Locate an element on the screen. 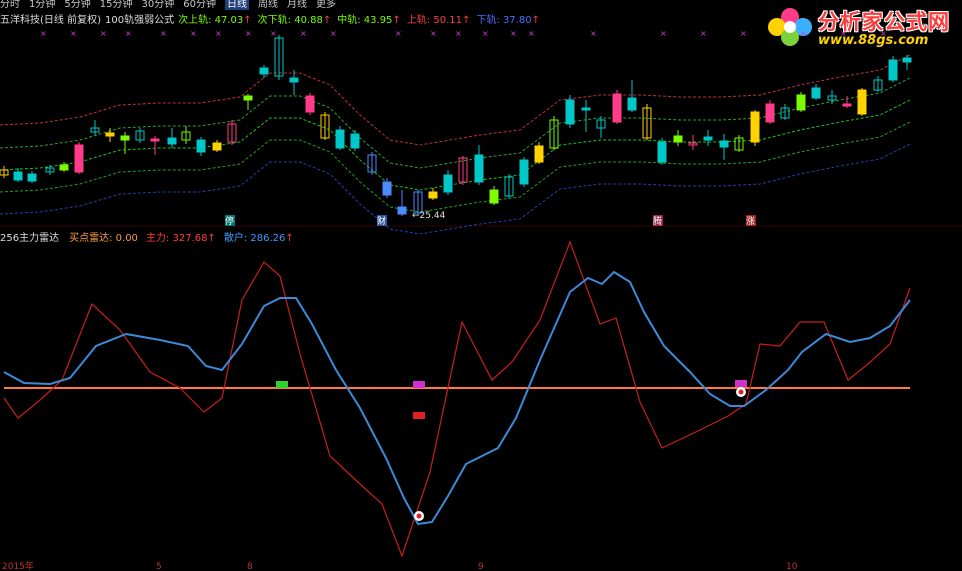 The width and height of the screenshot is (962, 571). marker-x-2: × is located at coordinates (103, 33).